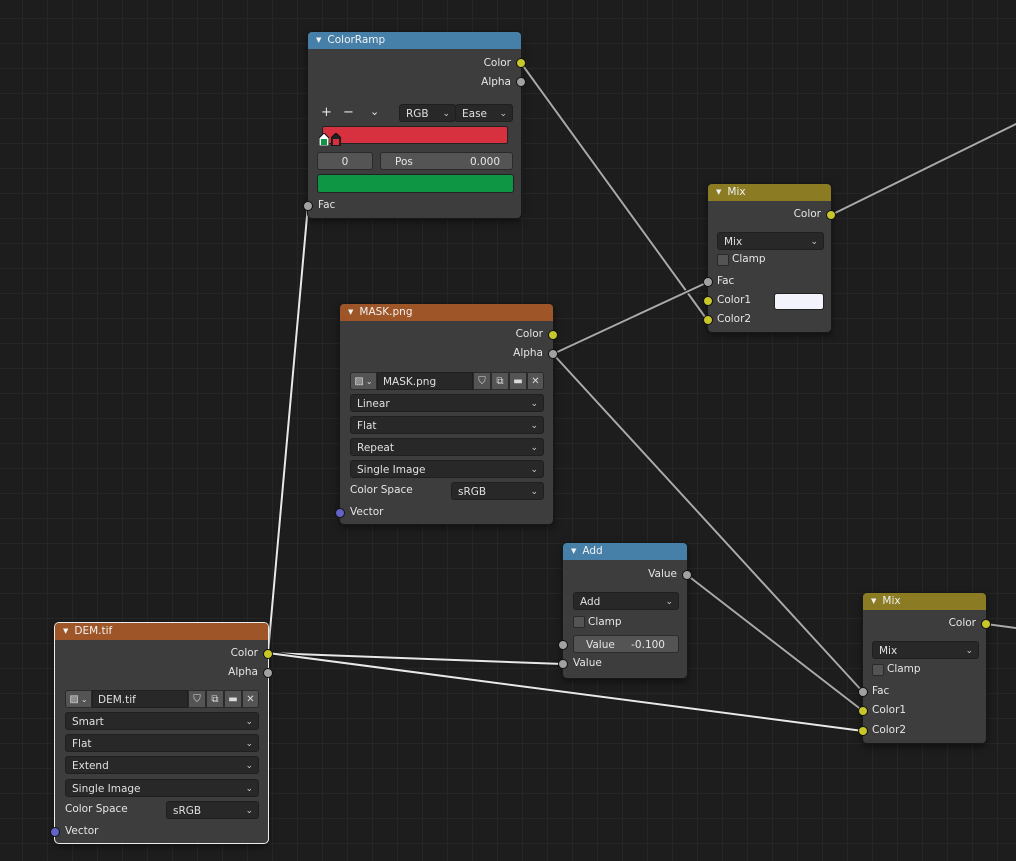 Image resolution: width=1016 pixels, height=861 pixels. Describe the element at coordinates (140, 699) in the screenshot. I see `image-name-field: DEM.tif` at that location.